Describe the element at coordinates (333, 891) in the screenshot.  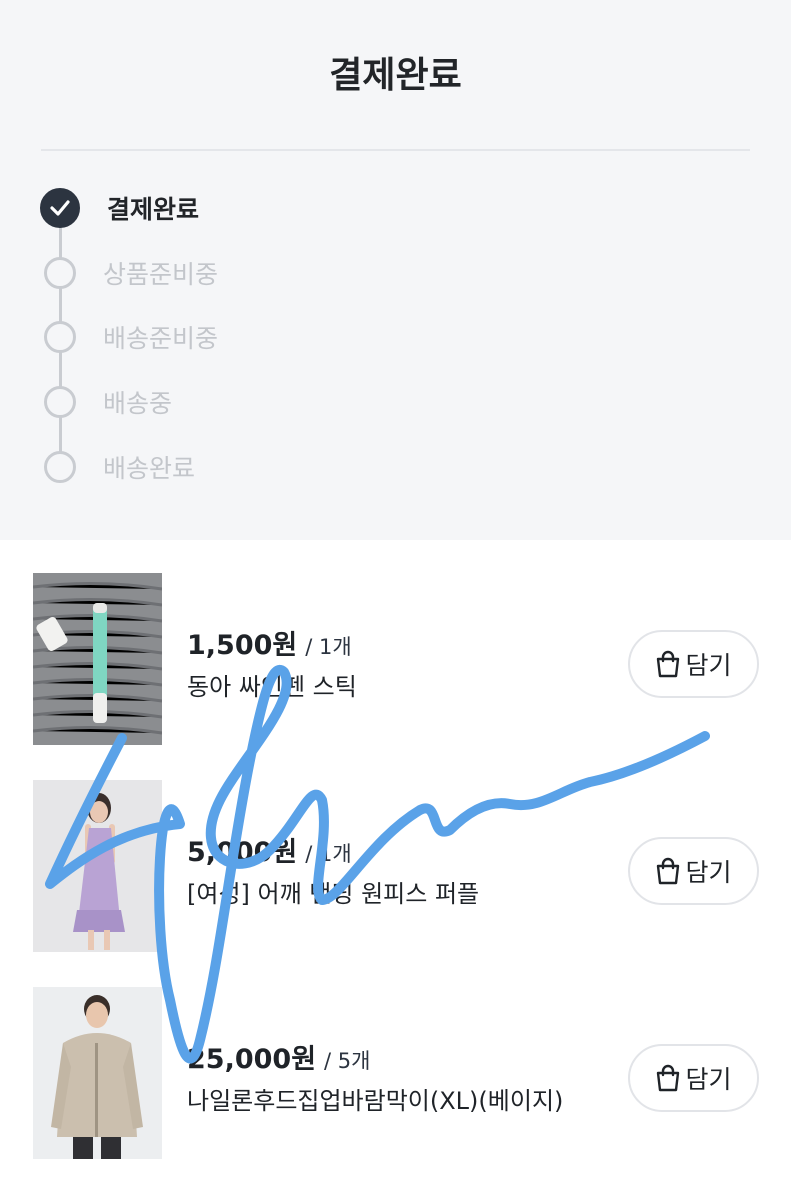
I see `product-name: [여성] 어깨 밴딩 원피스 퍼플` at that location.